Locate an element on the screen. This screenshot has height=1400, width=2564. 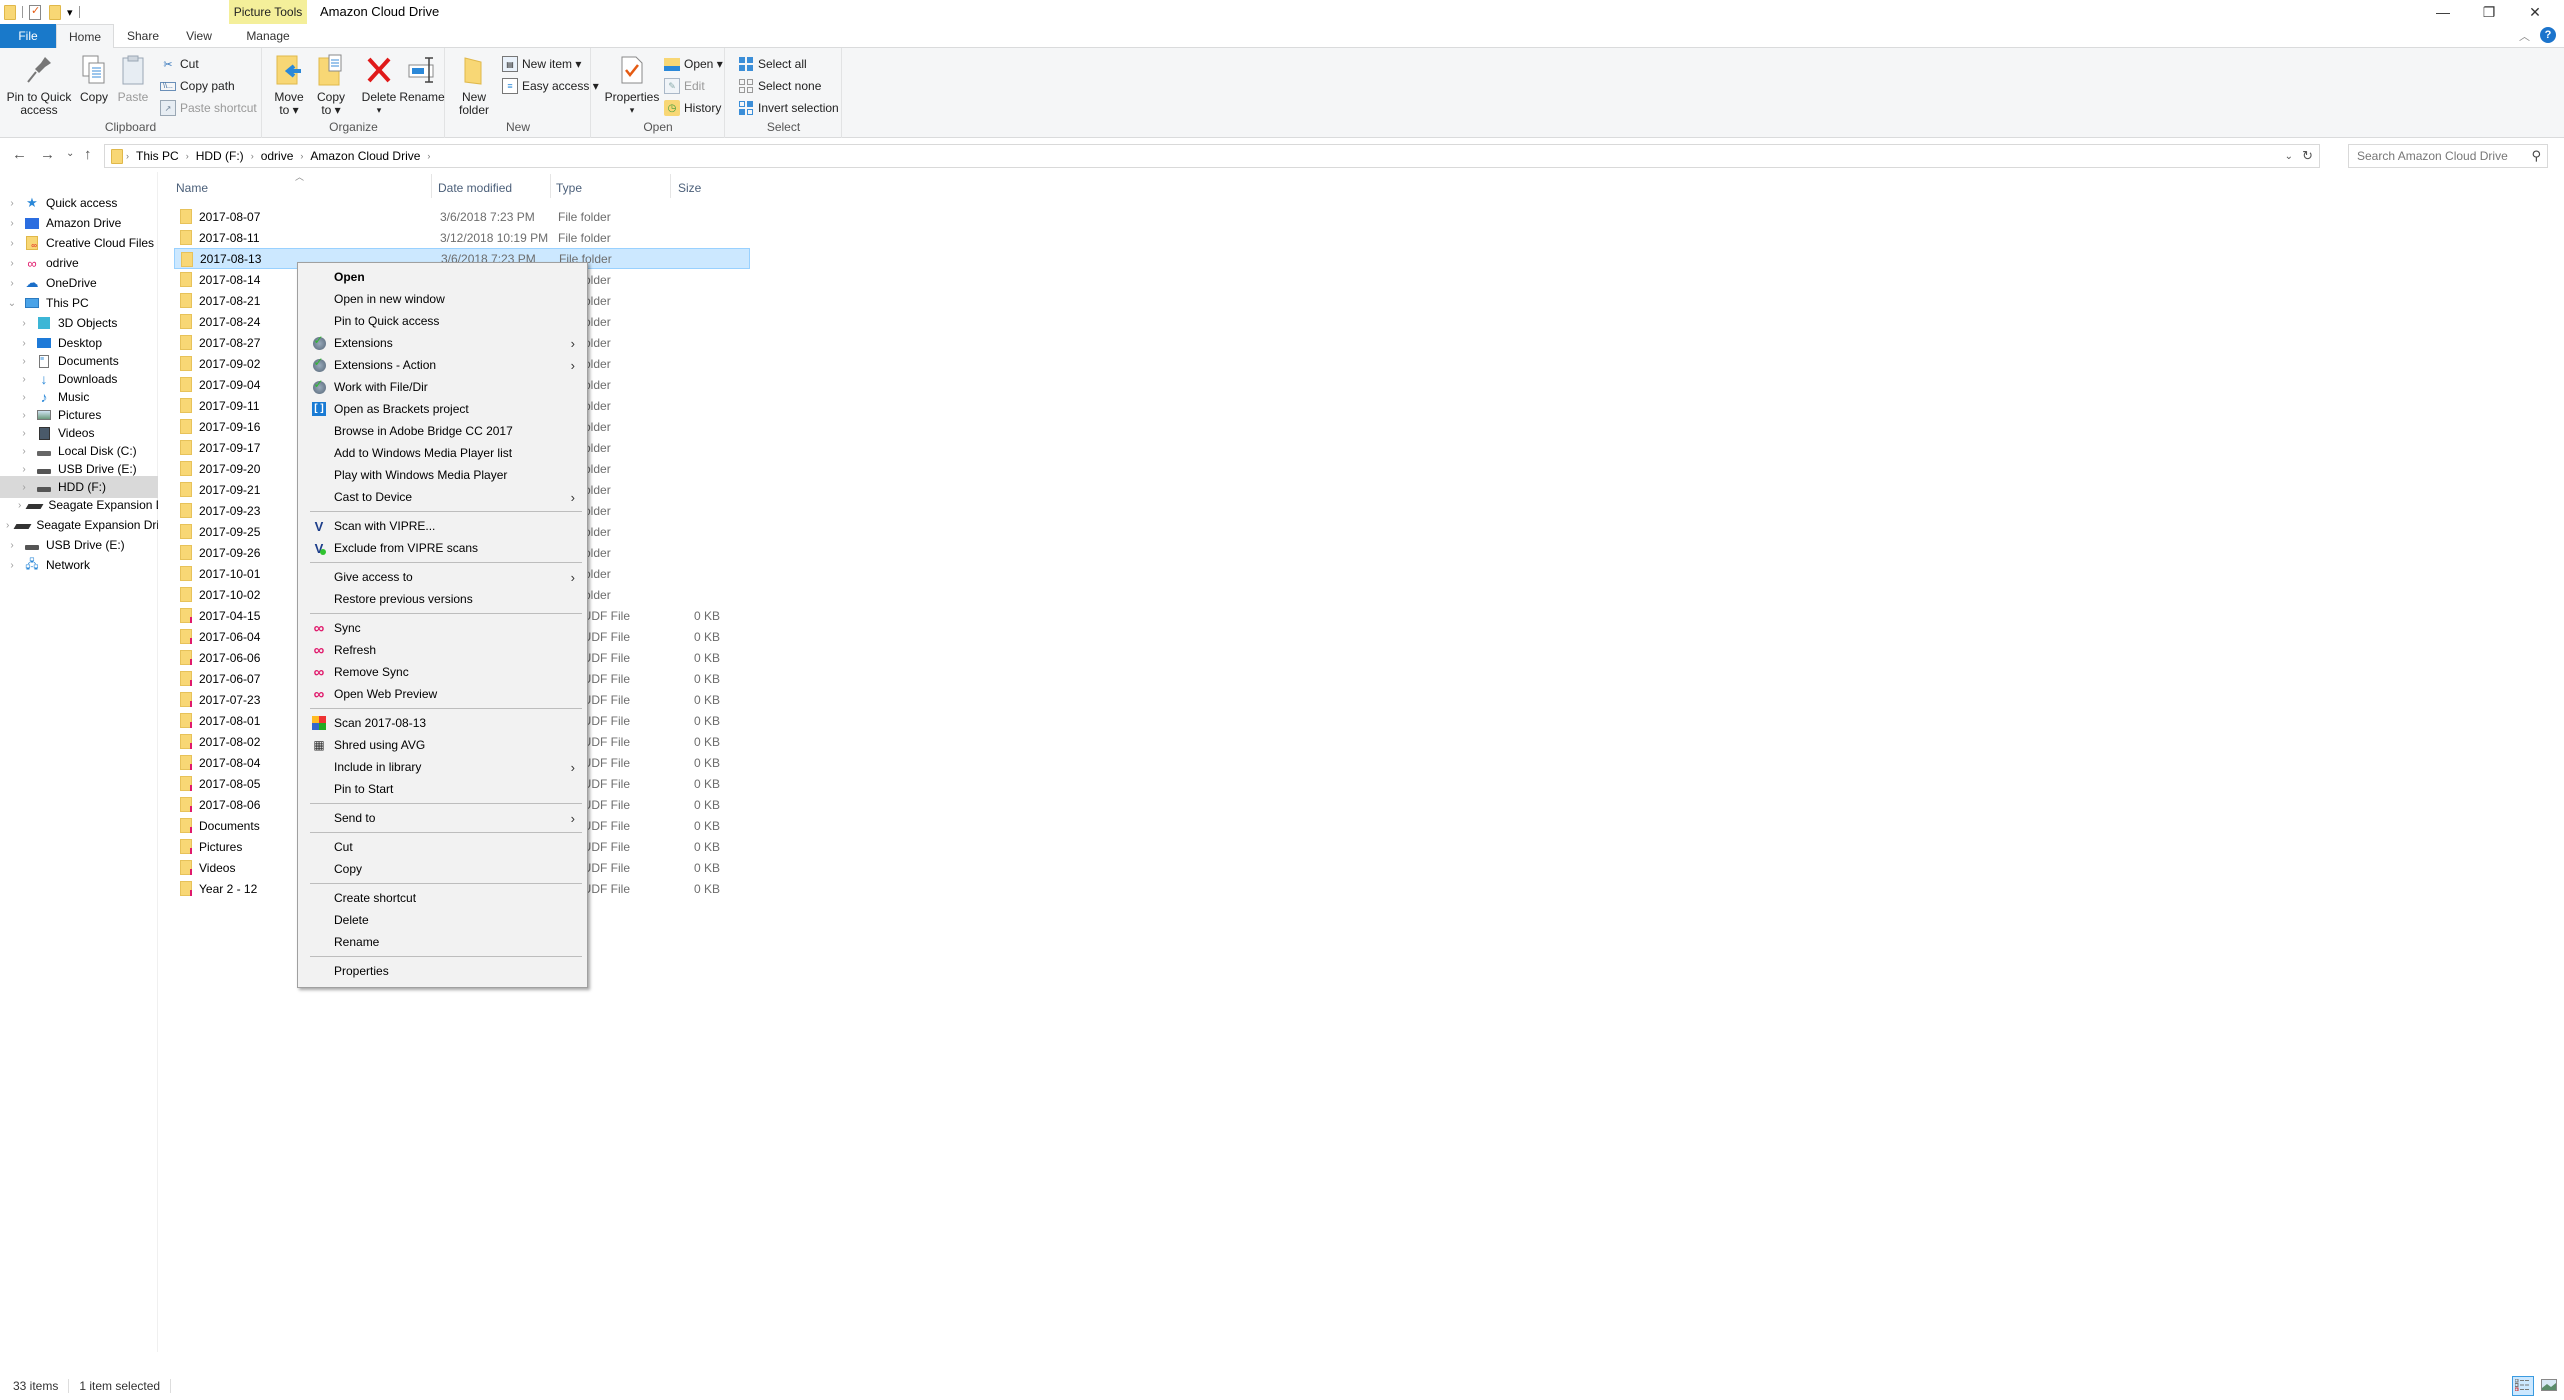
details-view-button is located at coordinates (2523, 1386).